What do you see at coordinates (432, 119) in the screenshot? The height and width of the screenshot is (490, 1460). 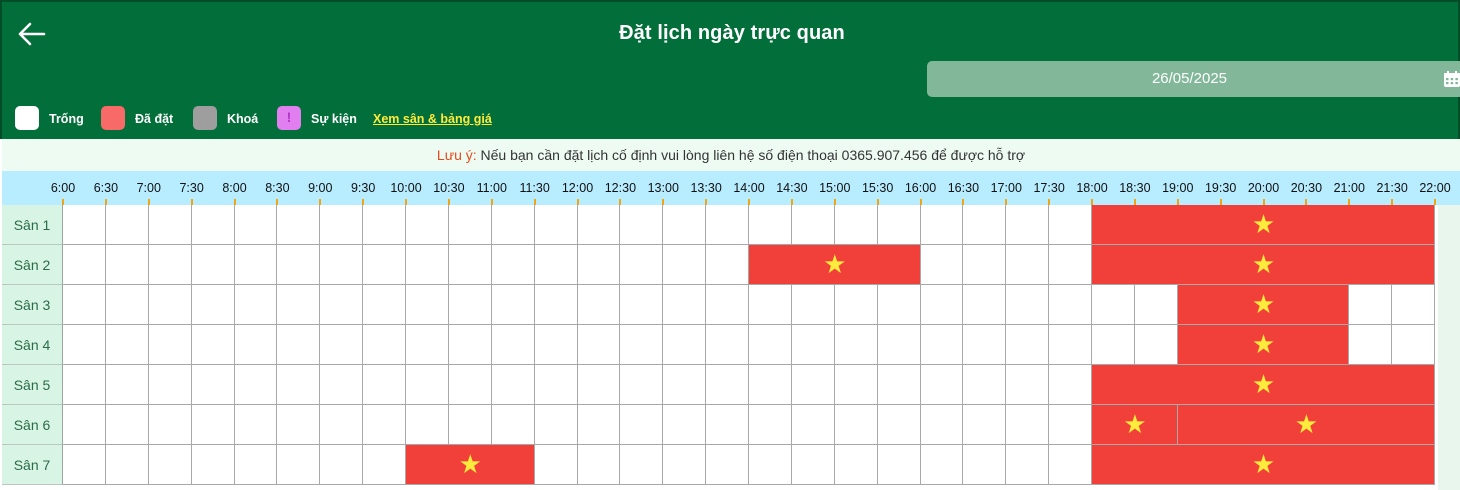 I see `view-courts-prices-link: Xem sân & bảng giá` at bounding box center [432, 119].